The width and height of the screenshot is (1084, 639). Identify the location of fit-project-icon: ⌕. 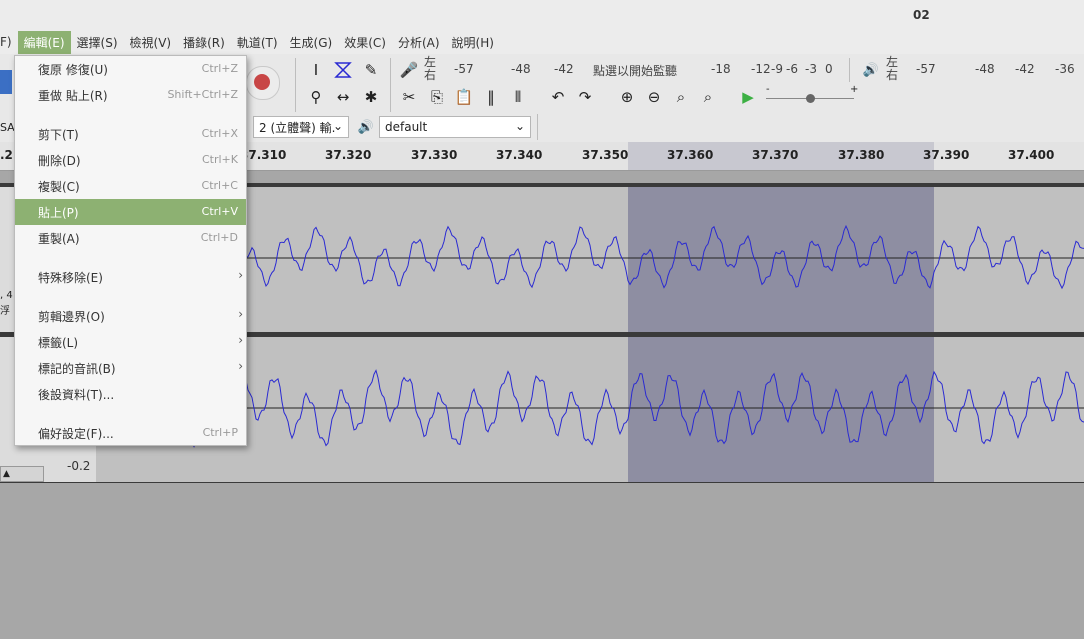
(708, 97).